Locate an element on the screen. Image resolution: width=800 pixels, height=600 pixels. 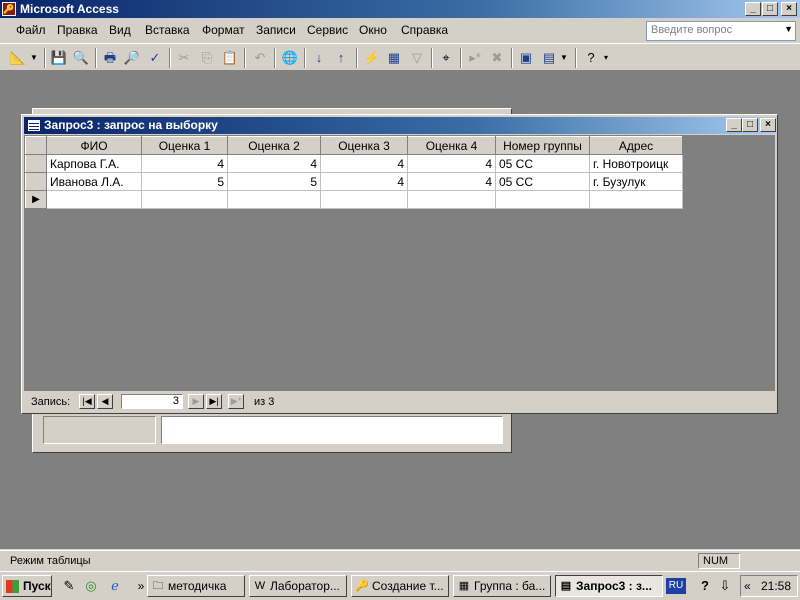
language-indicator: RU is located at coordinates (676, 586).